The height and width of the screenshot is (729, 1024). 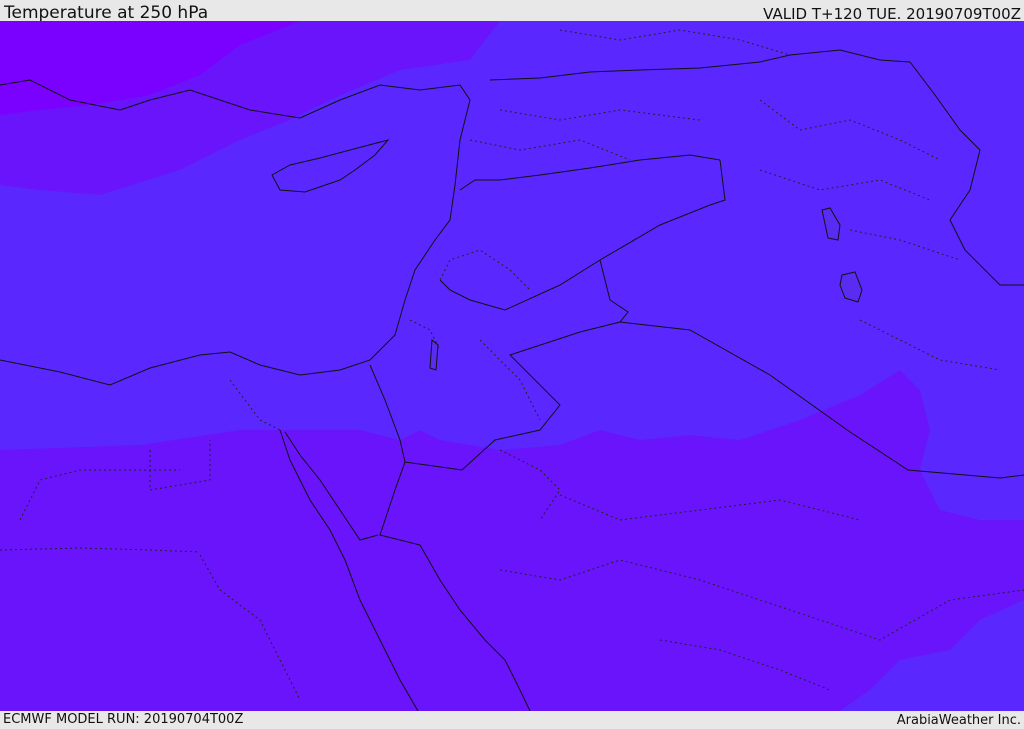 What do you see at coordinates (434, 354) in the screenshot?
I see `dead-sea` at bounding box center [434, 354].